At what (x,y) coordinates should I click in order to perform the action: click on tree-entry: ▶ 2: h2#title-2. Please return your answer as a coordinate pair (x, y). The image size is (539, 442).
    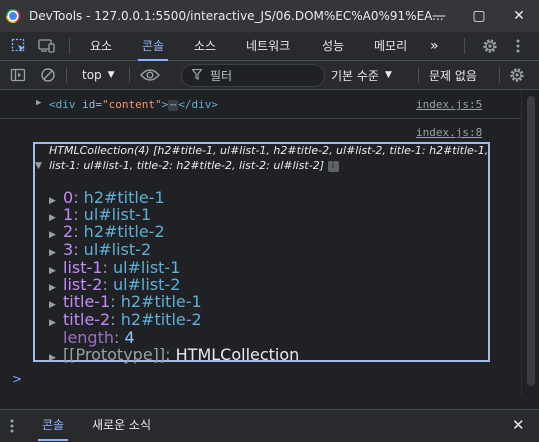
    Looking at the image, I should click on (107, 232).